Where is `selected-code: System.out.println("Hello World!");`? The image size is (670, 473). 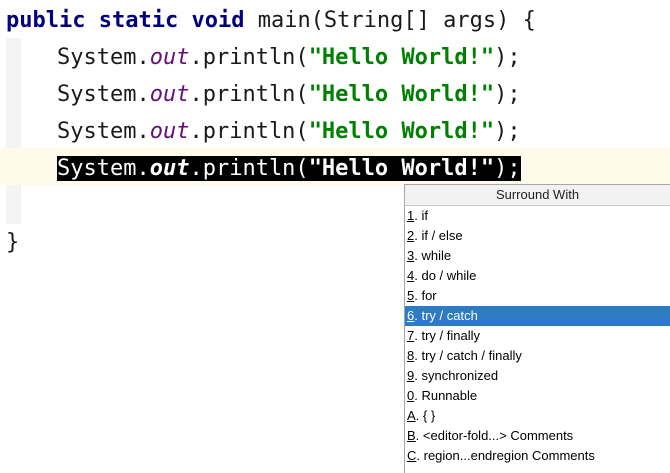
selected-code: System.out.println("Hello World!"); is located at coordinates (289, 168).